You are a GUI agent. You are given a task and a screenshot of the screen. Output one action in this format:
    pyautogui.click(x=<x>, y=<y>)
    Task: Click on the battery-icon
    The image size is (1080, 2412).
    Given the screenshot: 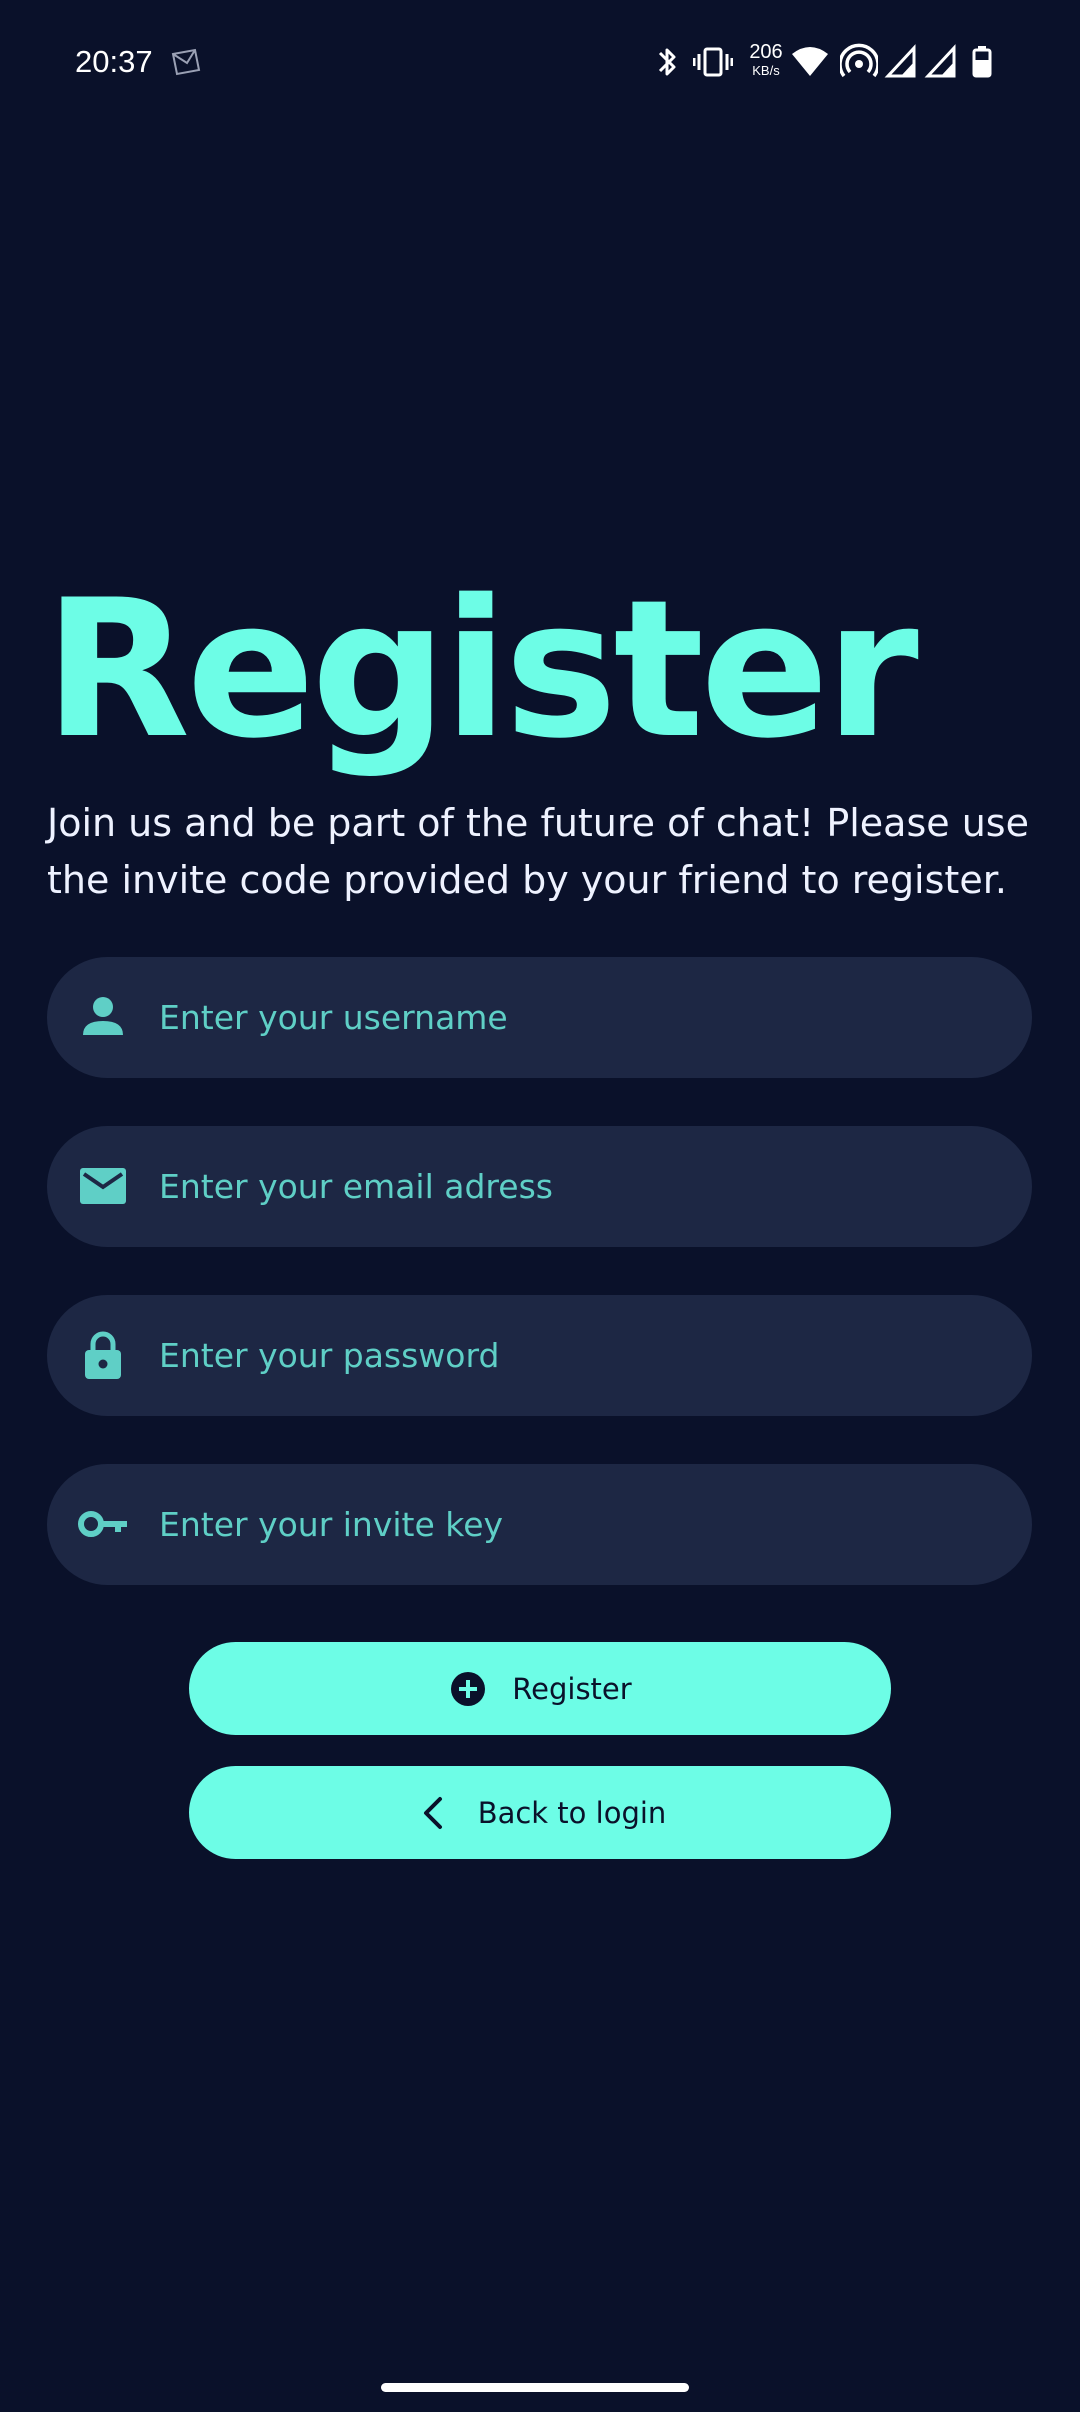 What is the action you would take?
    pyautogui.click(x=982, y=62)
    